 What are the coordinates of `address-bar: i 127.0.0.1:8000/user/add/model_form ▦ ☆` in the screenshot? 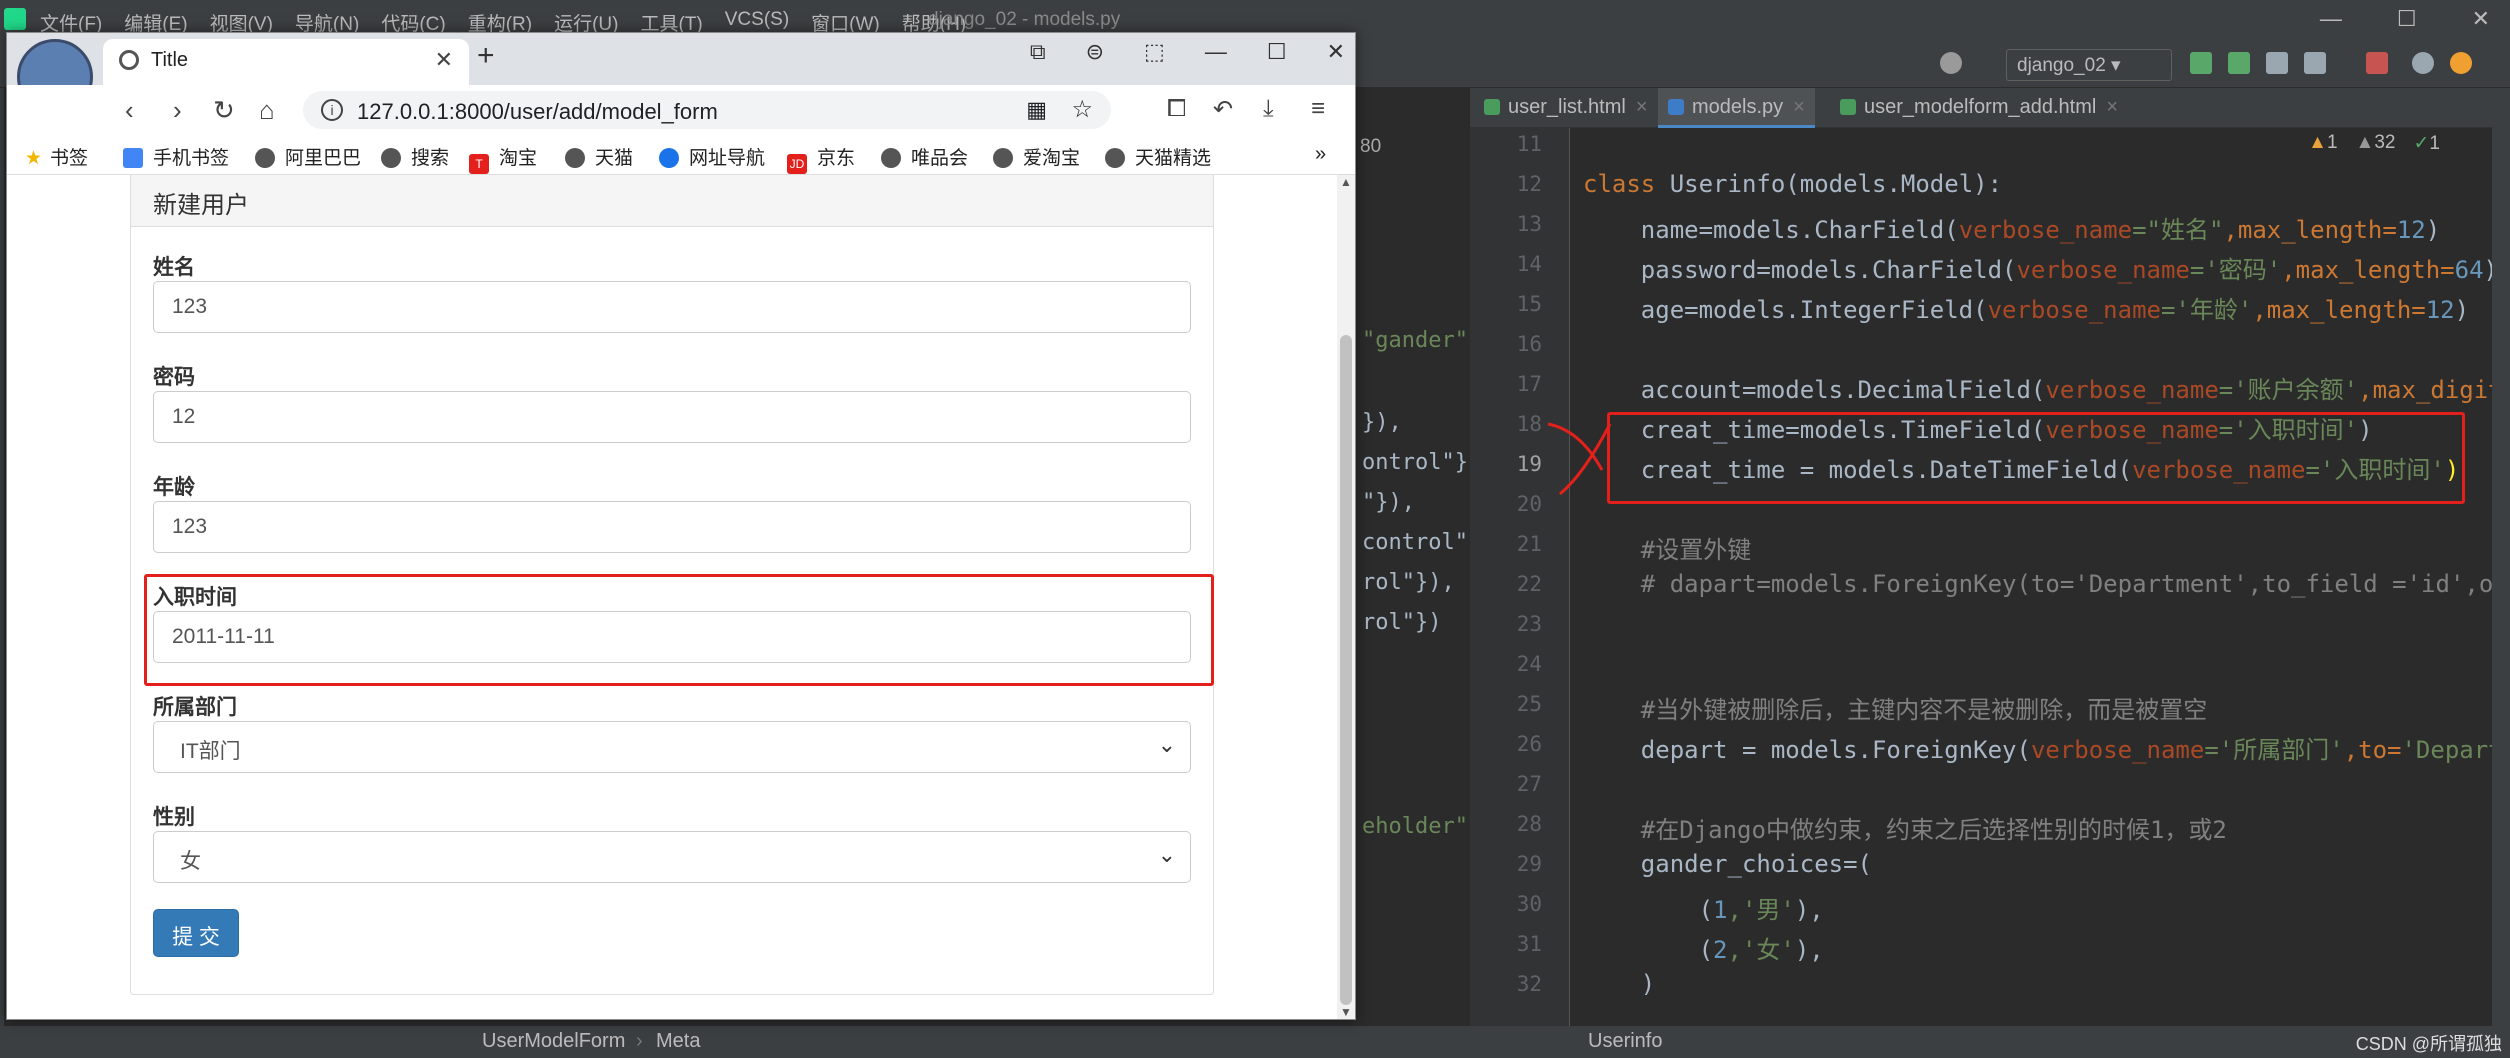 It's located at (707, 110).